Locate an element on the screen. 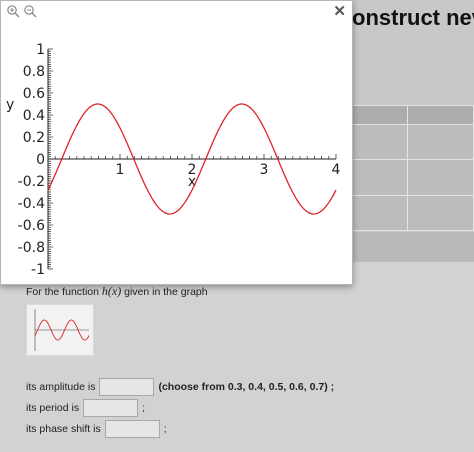 The image size is (474, 452). x-tick-label: 3 is located at coordinates (264, 170).